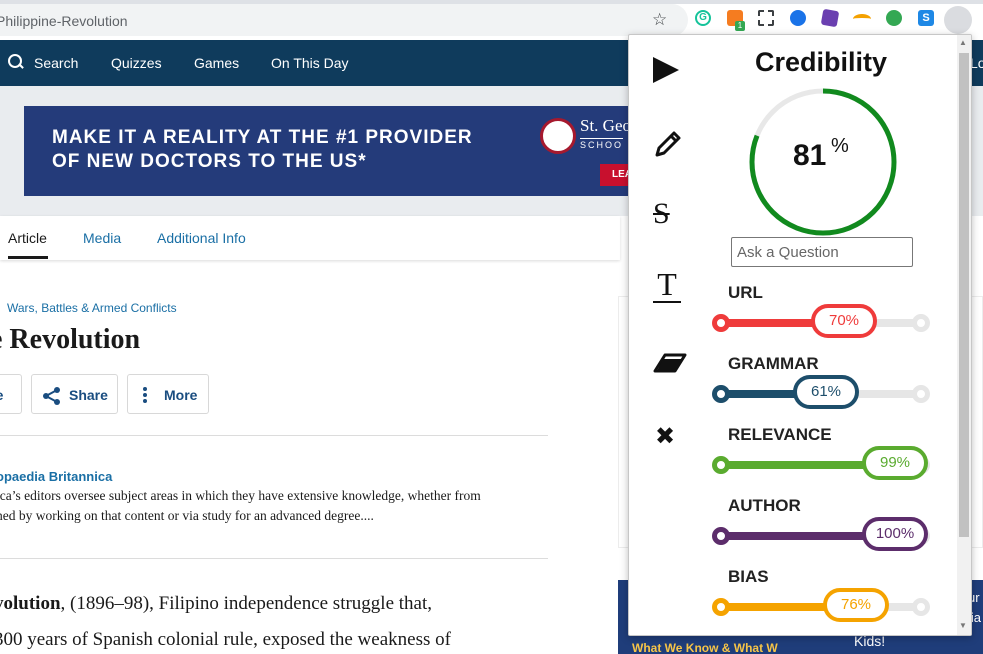  I want to click on share-button: Share, so click(74, 394).